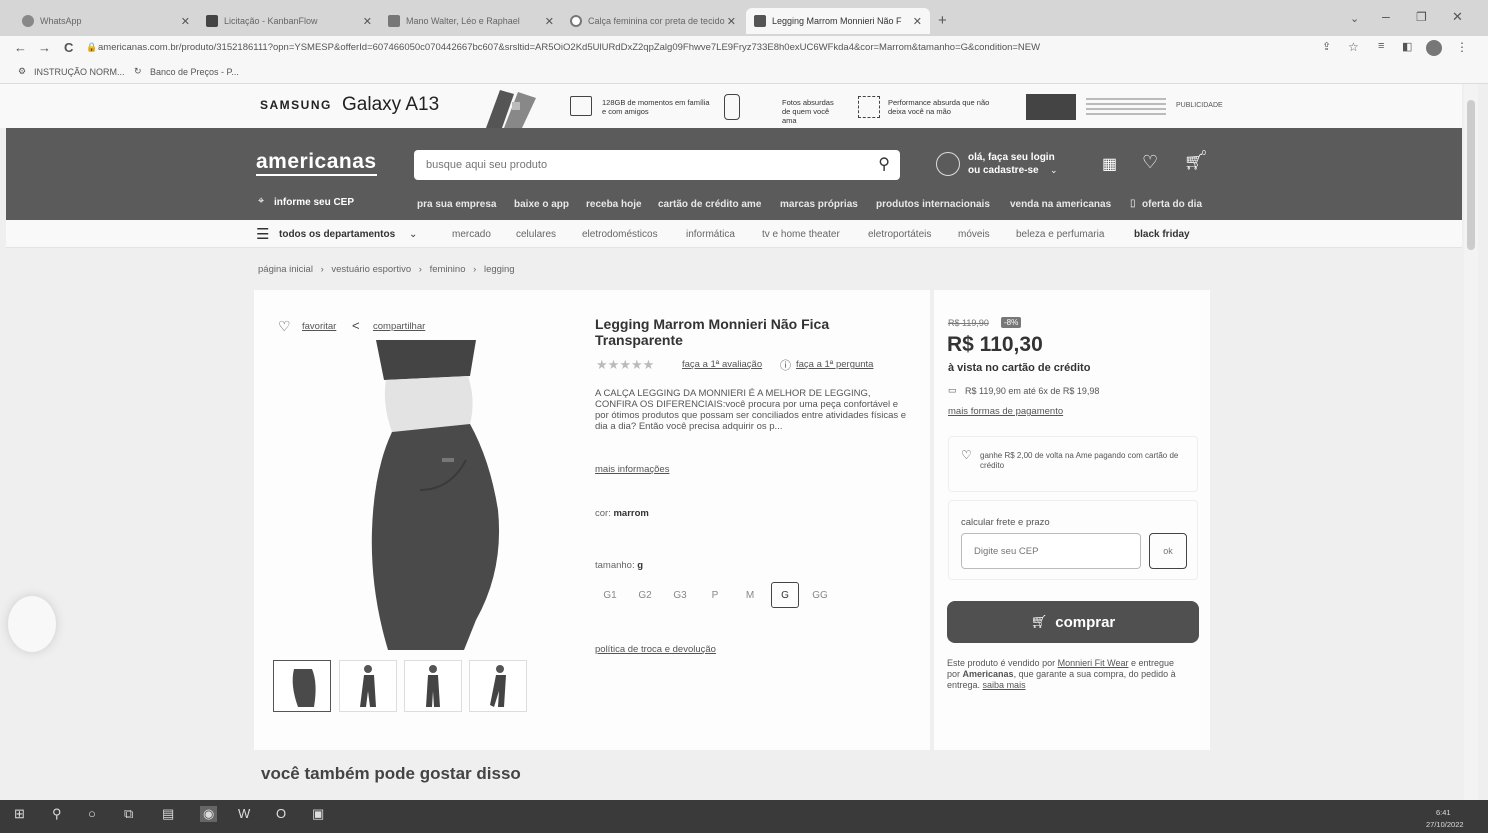 This screenshot has height=833, width=1488. Describe the element at coordinates (614, 204) in the screenshot. I see `nav-receba-hoje: receba hoje` at that location.